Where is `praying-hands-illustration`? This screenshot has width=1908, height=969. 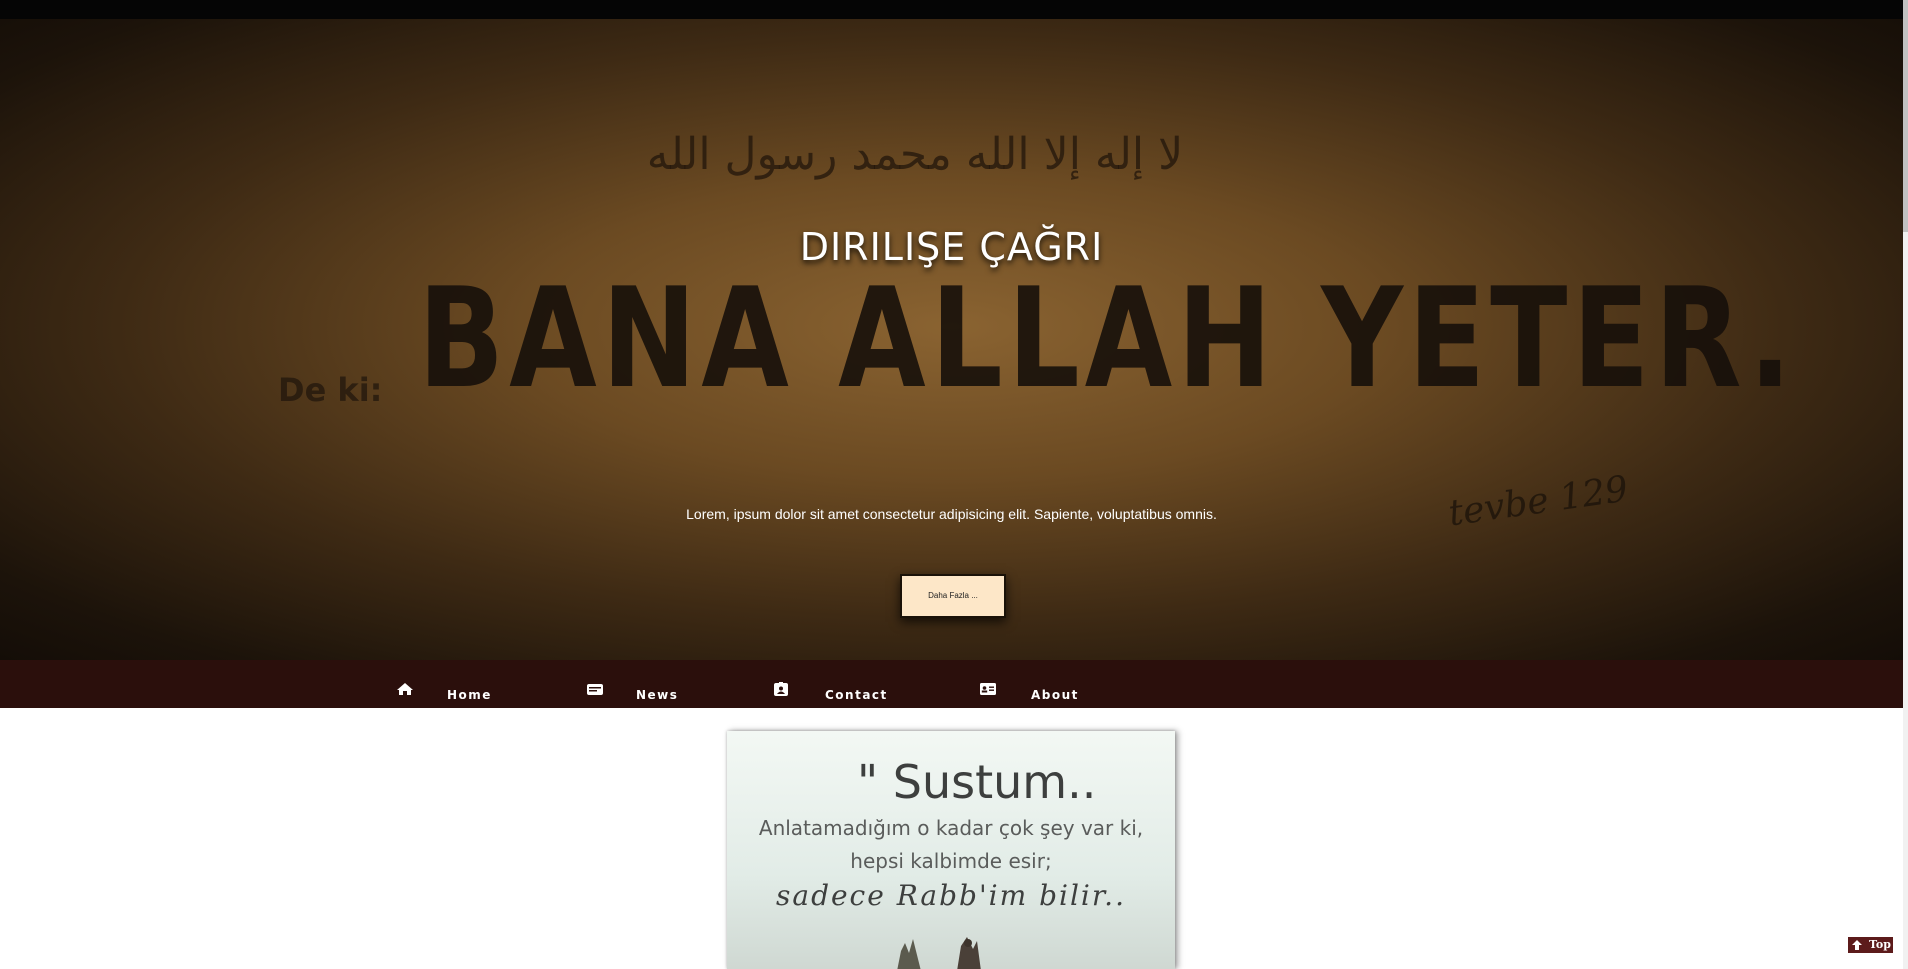 praying-hands-illustration is located at coordinates (939, 953).